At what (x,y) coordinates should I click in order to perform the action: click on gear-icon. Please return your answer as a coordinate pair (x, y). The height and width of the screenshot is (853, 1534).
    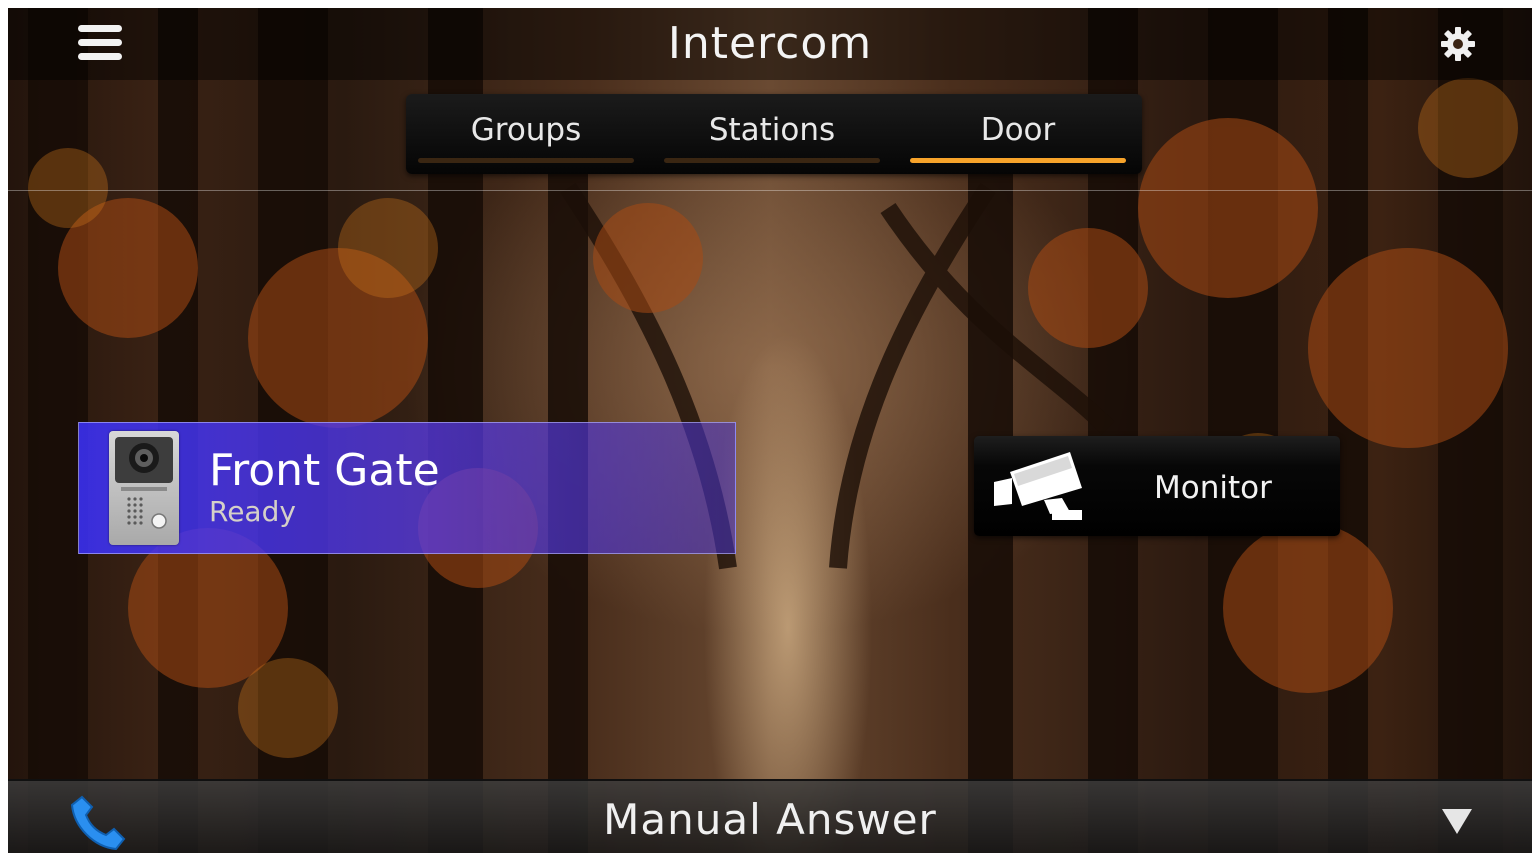
    Looking at the image, I should click on (1458, 44).